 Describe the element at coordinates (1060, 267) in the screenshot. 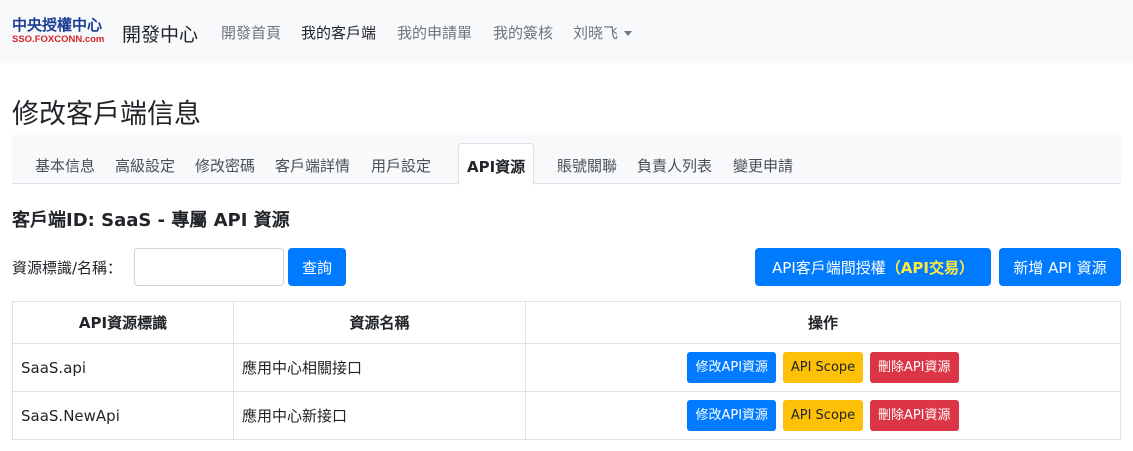

I see `new-api-resource-button: 新增 API 資源` at that location.